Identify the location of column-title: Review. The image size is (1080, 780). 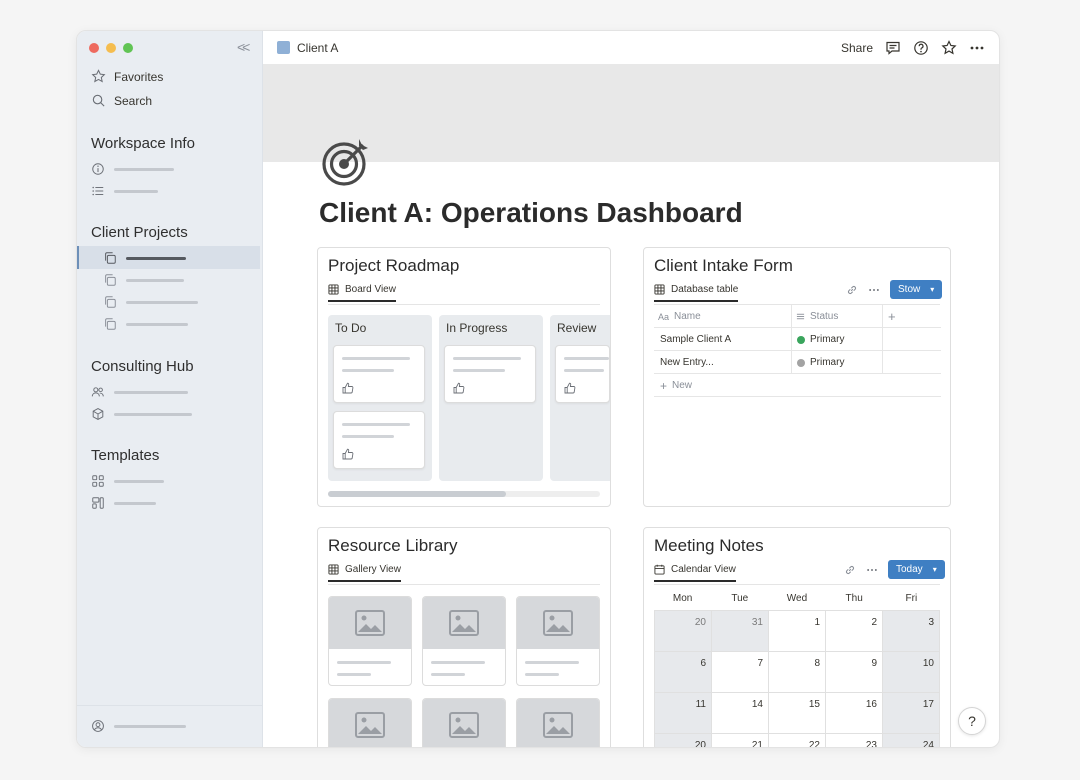
(576, 328).